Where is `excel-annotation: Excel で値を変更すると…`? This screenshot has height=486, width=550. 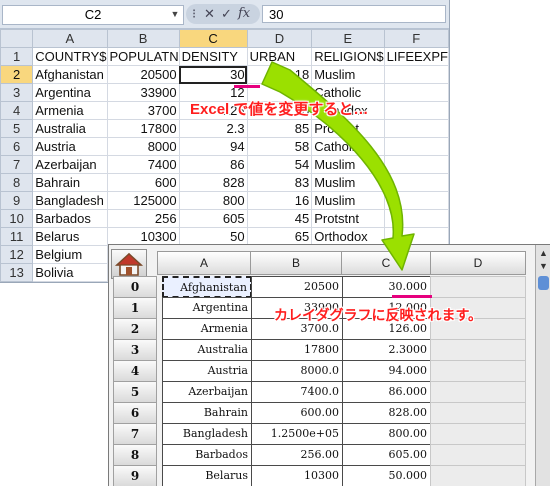 excel-annotation: Excel で値を変更すると… is located at coordinates (279, 109).